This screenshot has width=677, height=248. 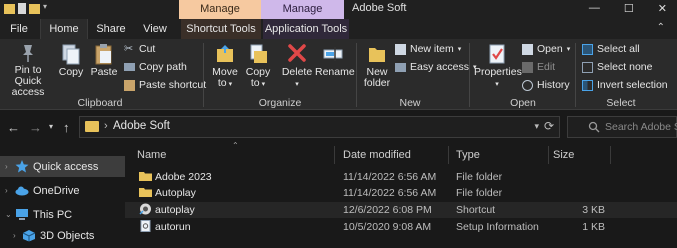 What do you see at coordinates (498, 72) in the screenshot?
I see `properties-label: Properties` at bounding box center [498, 72].